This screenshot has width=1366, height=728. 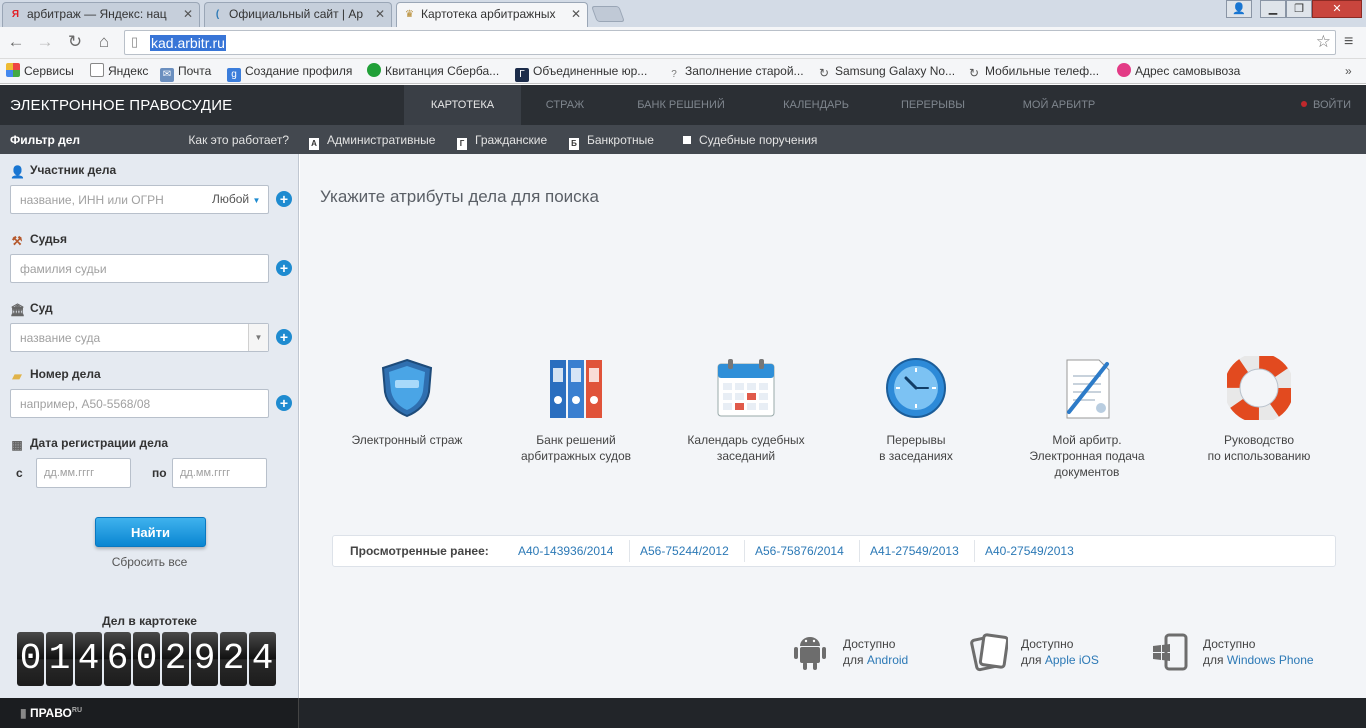 What do you see at coordinates (139, 268) in the screenshot?
I see `judge-input` at bounding box center [139, 268].